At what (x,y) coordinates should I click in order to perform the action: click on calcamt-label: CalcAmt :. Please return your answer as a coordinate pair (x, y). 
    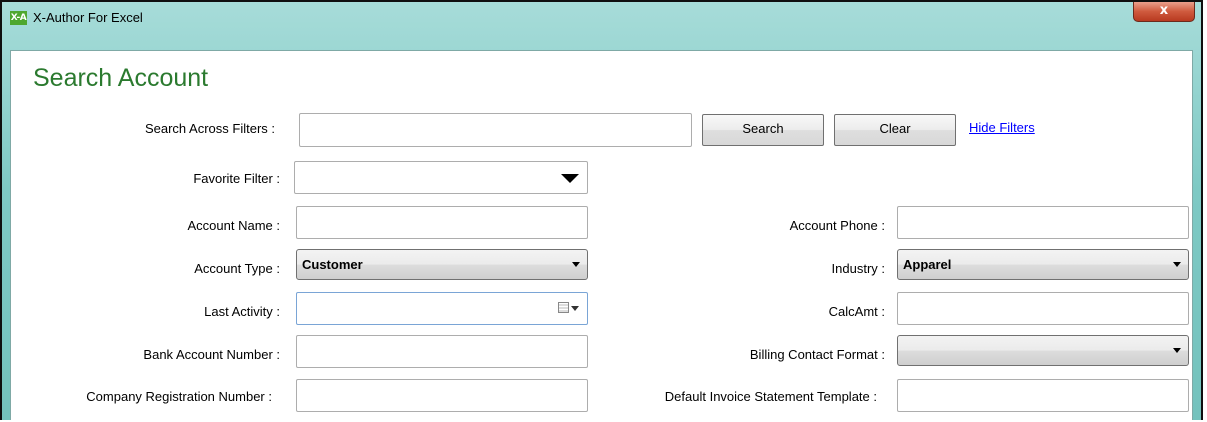
    Looking at the image, I should click on (856, 311).